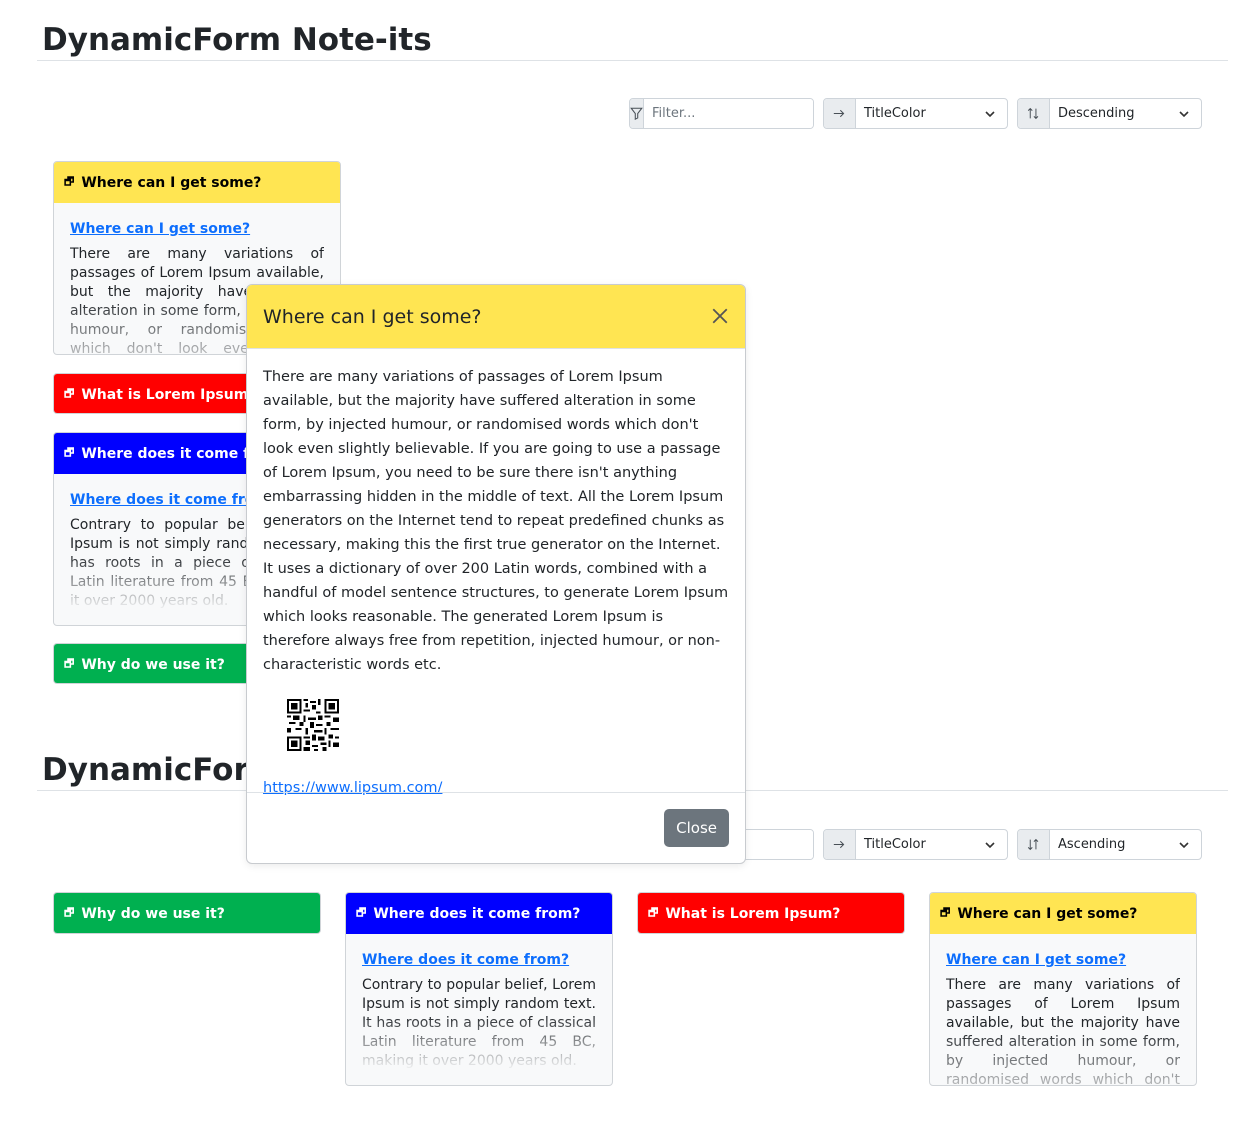 This screenshot has height=1122, width=1256. I want to click on sort-order-select: Descending, so click(1109, 113).